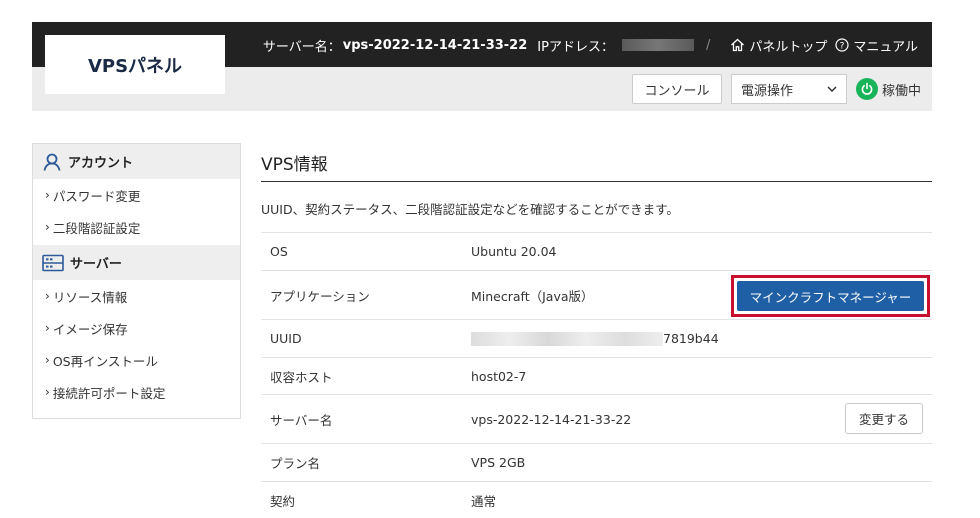  I want to click on row-key: OS, so click(279, 251).